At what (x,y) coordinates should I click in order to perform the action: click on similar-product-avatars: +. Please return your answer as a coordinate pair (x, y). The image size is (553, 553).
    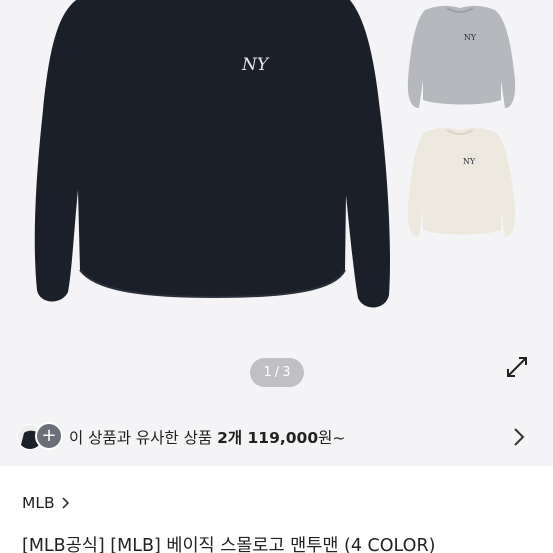
    Looking at the image, I should click on (41, 437).